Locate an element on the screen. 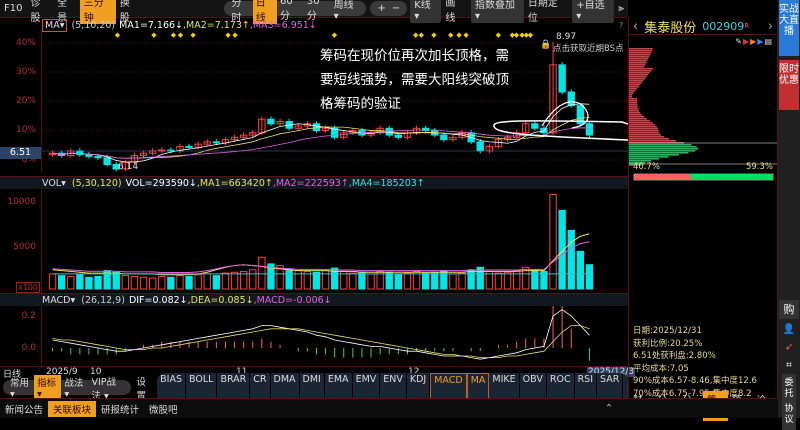 The height and width of the screenshot is (430, 800). axis-label: 0.0 is located at coordinates (28, 348).